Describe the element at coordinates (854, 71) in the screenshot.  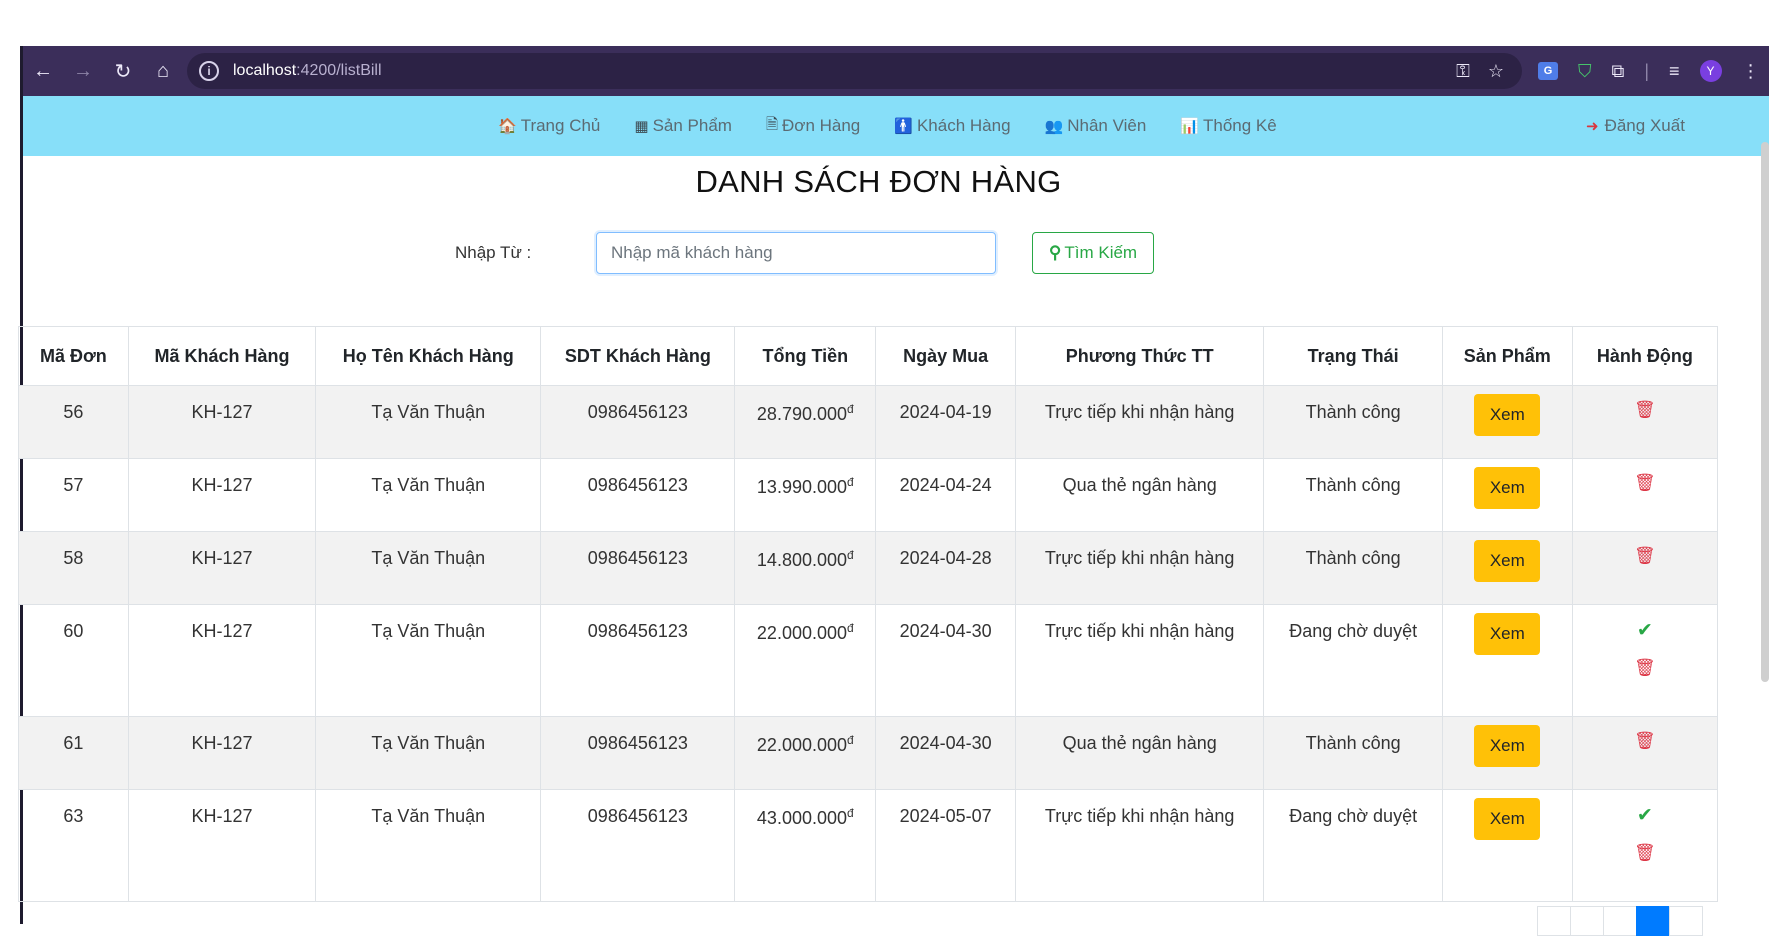
I see `address-bar: i localhost:4200/listBill ⚿ ☆` at that location.